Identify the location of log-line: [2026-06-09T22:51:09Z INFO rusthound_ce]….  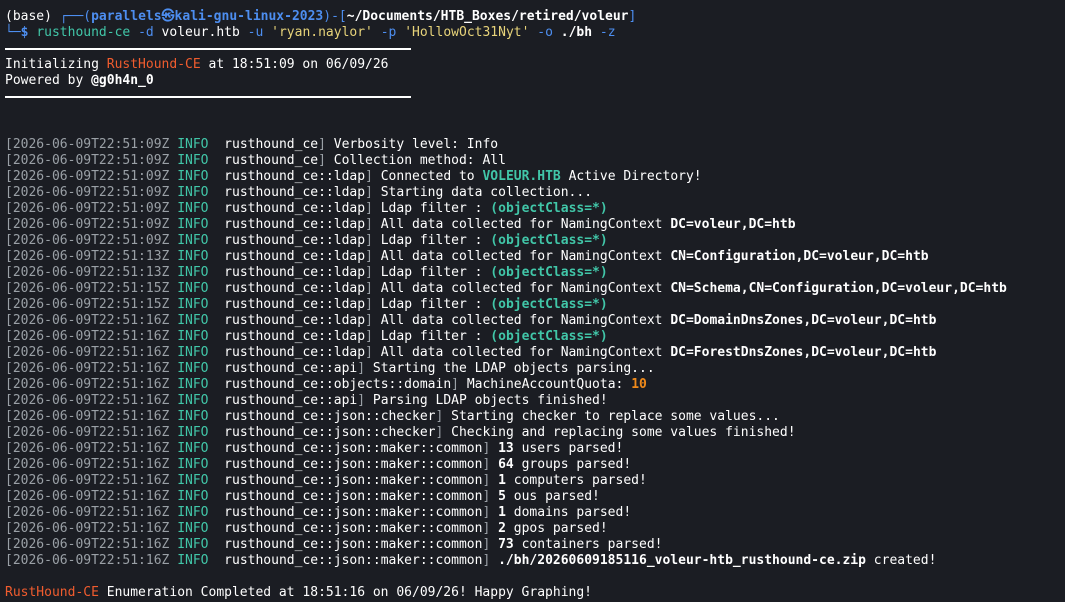
(535, 145).